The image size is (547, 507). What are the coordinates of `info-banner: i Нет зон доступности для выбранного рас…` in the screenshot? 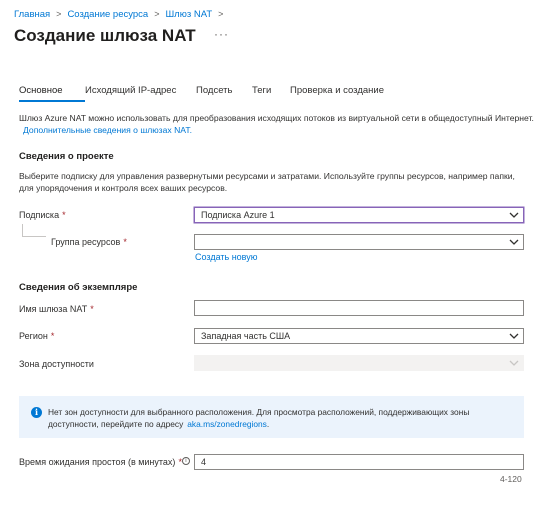 It's located at (271, 417).